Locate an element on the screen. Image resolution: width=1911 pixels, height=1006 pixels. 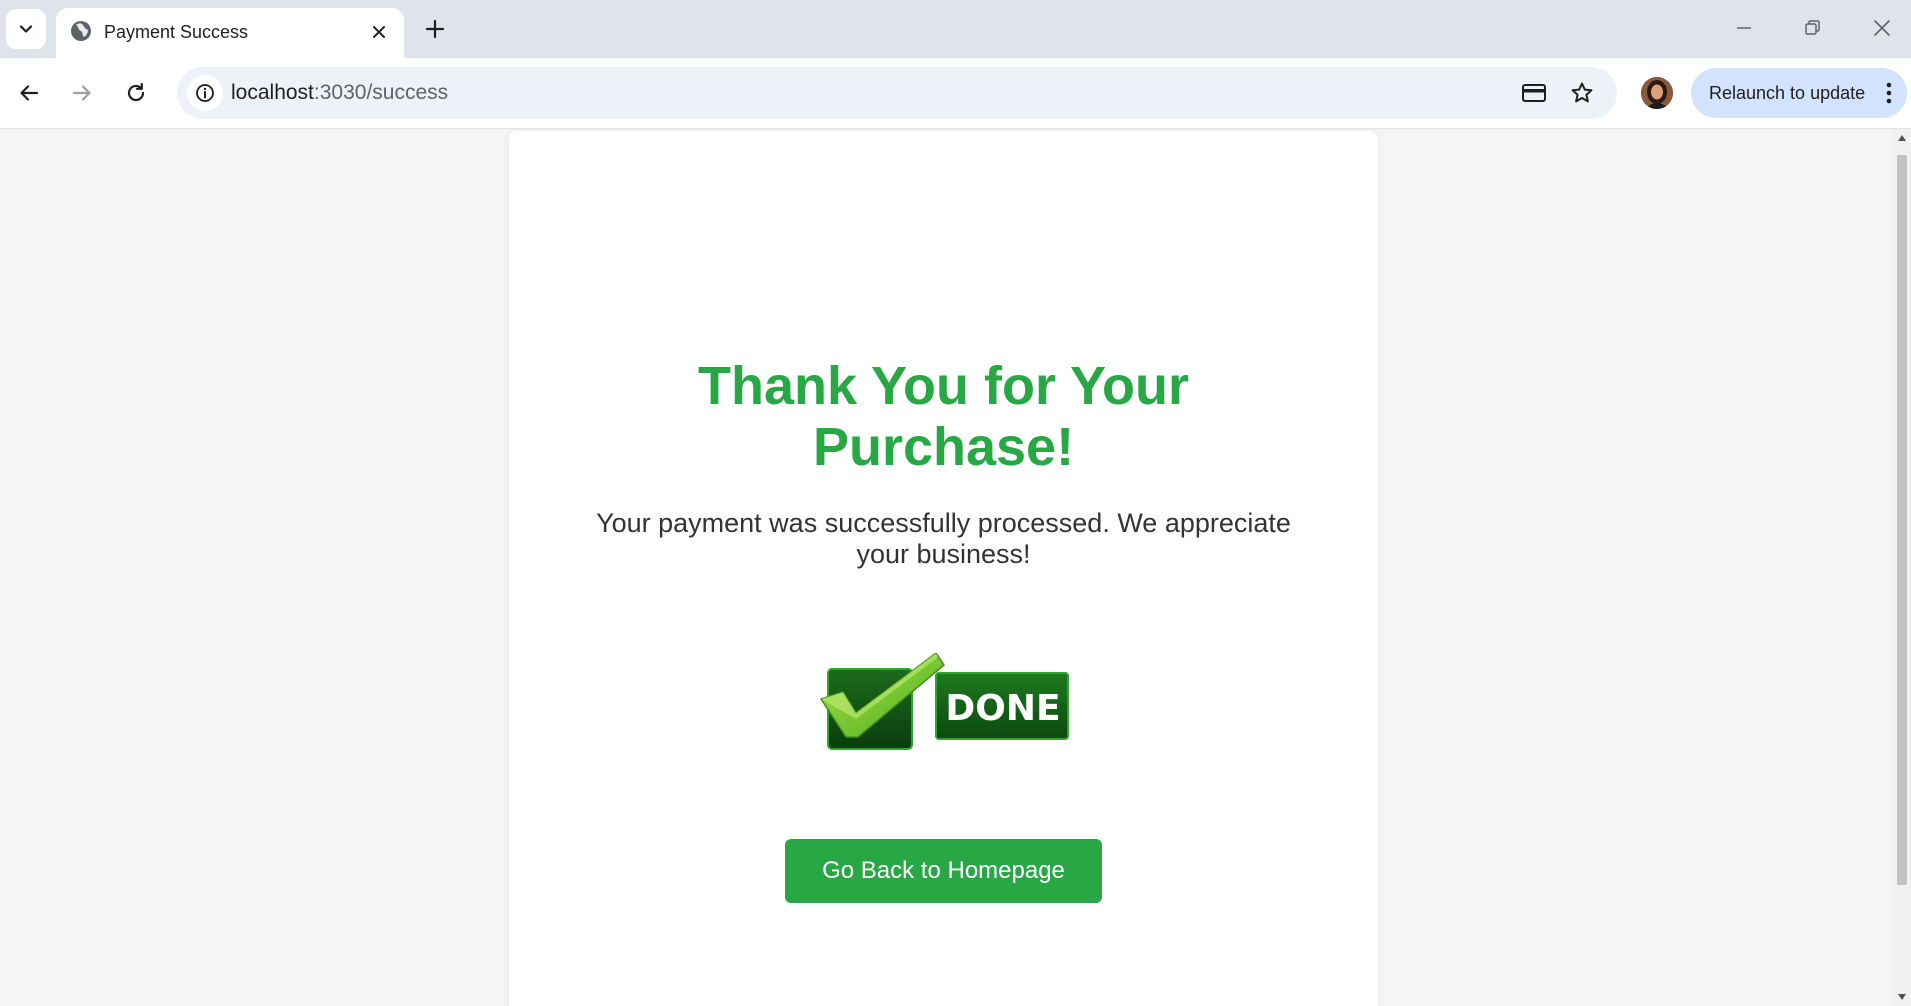
arrow-left-icon is located at coordinates (29, 93).